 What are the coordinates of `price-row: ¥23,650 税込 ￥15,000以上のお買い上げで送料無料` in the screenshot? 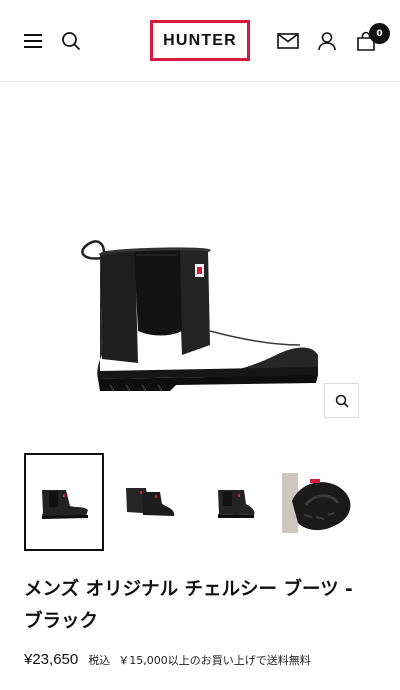 It's located at (204, 659).